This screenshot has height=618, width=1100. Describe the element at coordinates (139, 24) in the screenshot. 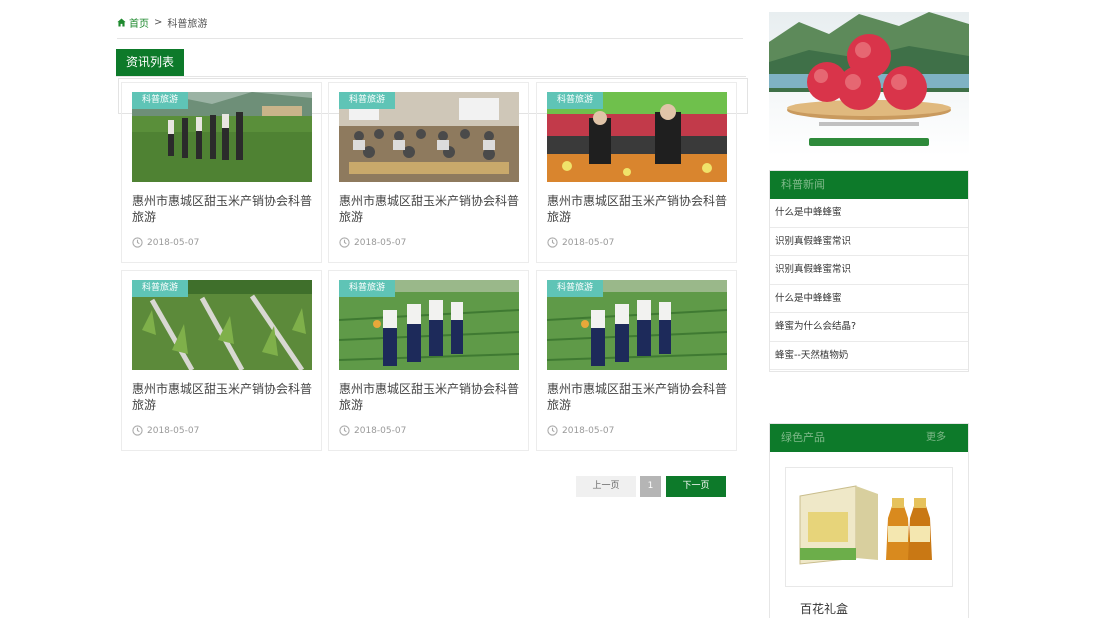

I see `breadcrumb-home-label: 首页` at that location.